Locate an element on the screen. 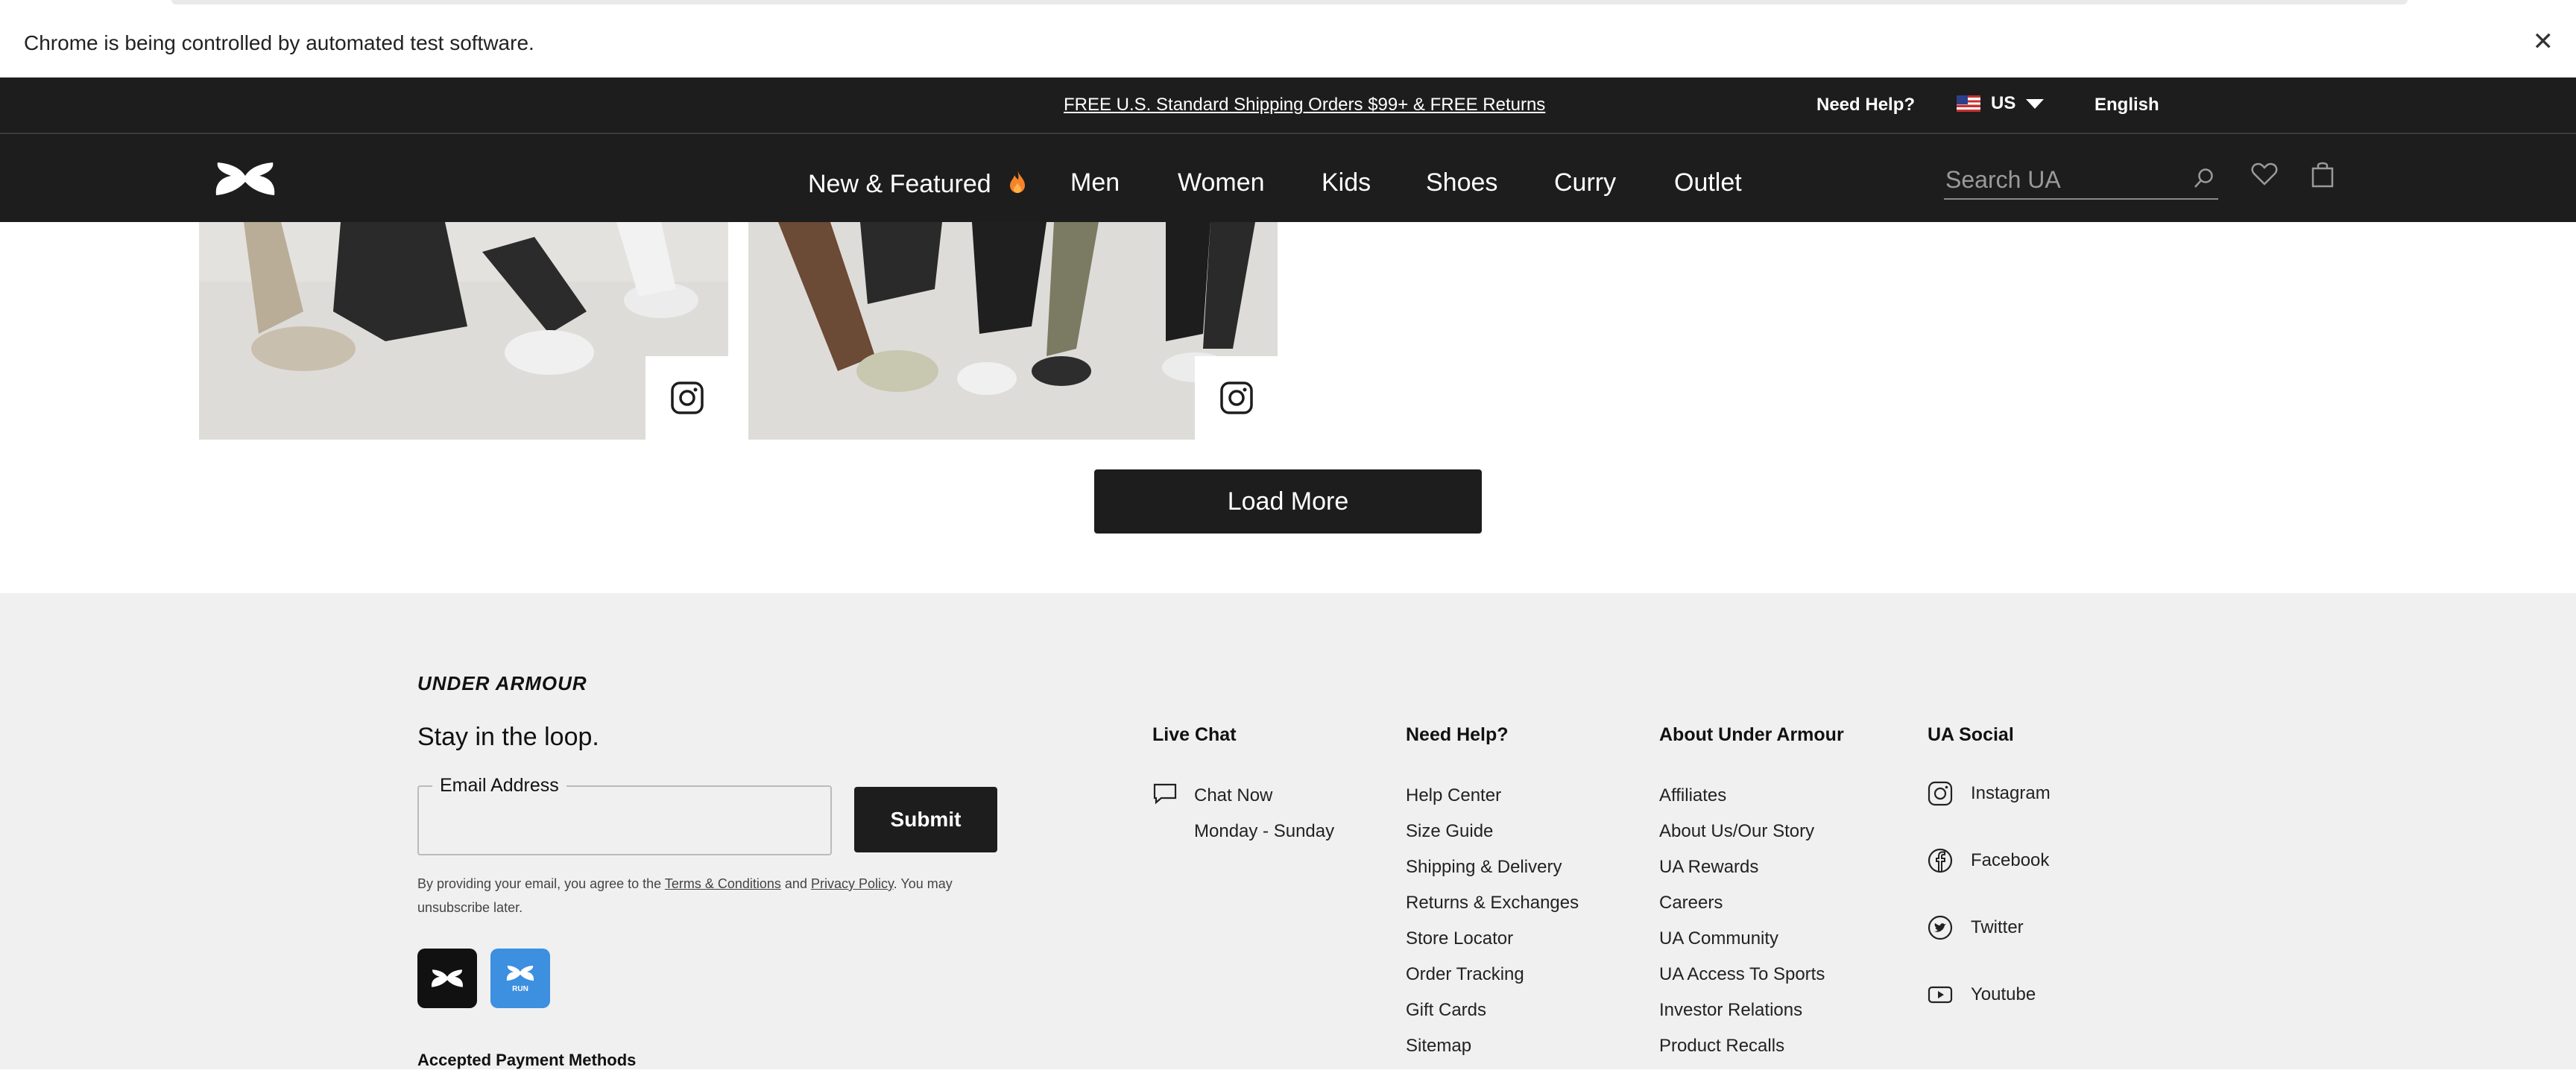 This screenshot has height=1070, width=2576. ua-run-app-badge: RUN is located at coordinates (520, 979).